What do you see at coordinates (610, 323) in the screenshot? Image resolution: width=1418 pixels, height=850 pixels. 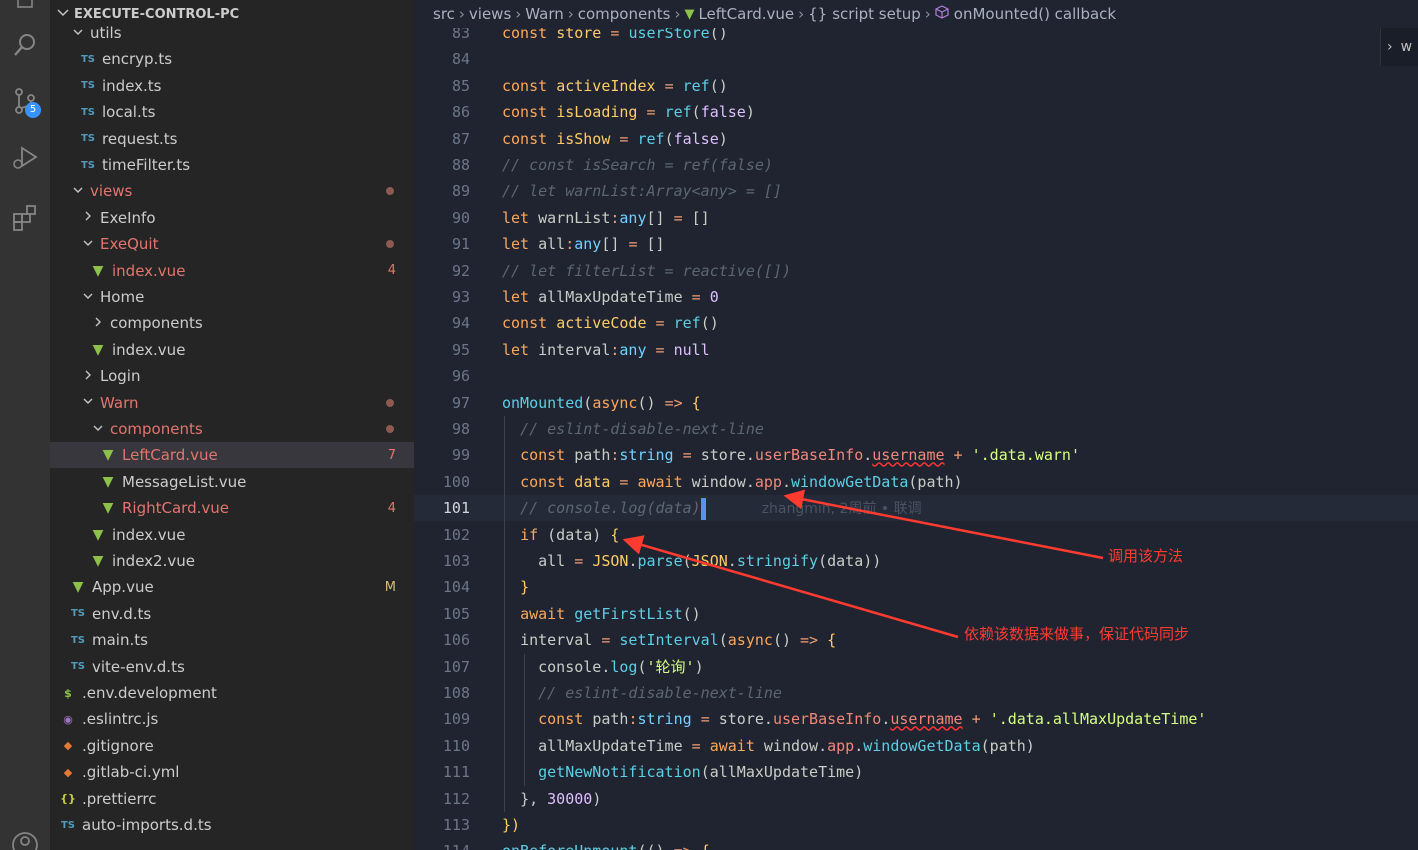 I see `code-text: const activeCode = ref()` at bounding box center [610, 323].